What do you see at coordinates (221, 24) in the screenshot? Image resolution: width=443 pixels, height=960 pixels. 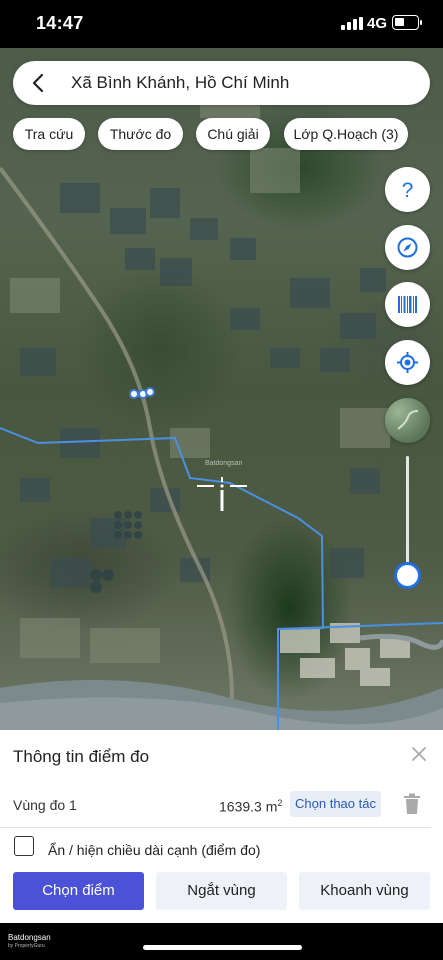 I see `status-bar: 14:47 4G` at bounding box center [221, 24].